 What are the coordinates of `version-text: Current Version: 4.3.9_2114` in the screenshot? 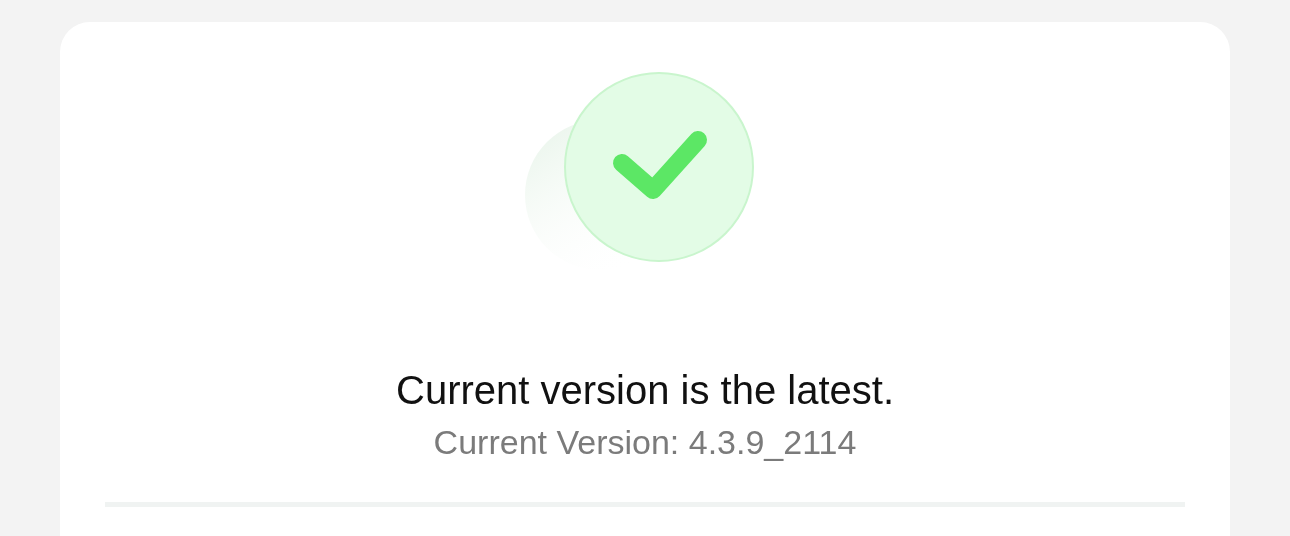 It's located at (645, 442).